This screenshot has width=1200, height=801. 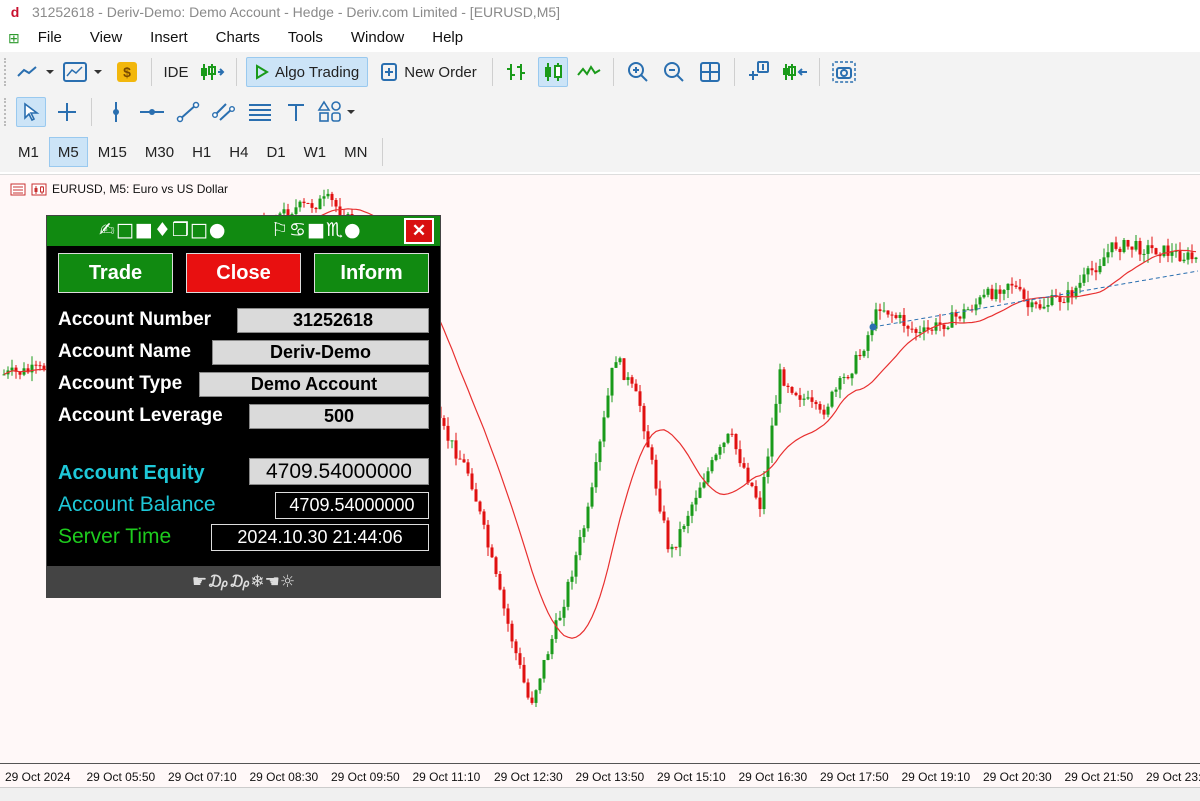 I want to click on horizontal-line-tool-button, so click(x=152, y=112).